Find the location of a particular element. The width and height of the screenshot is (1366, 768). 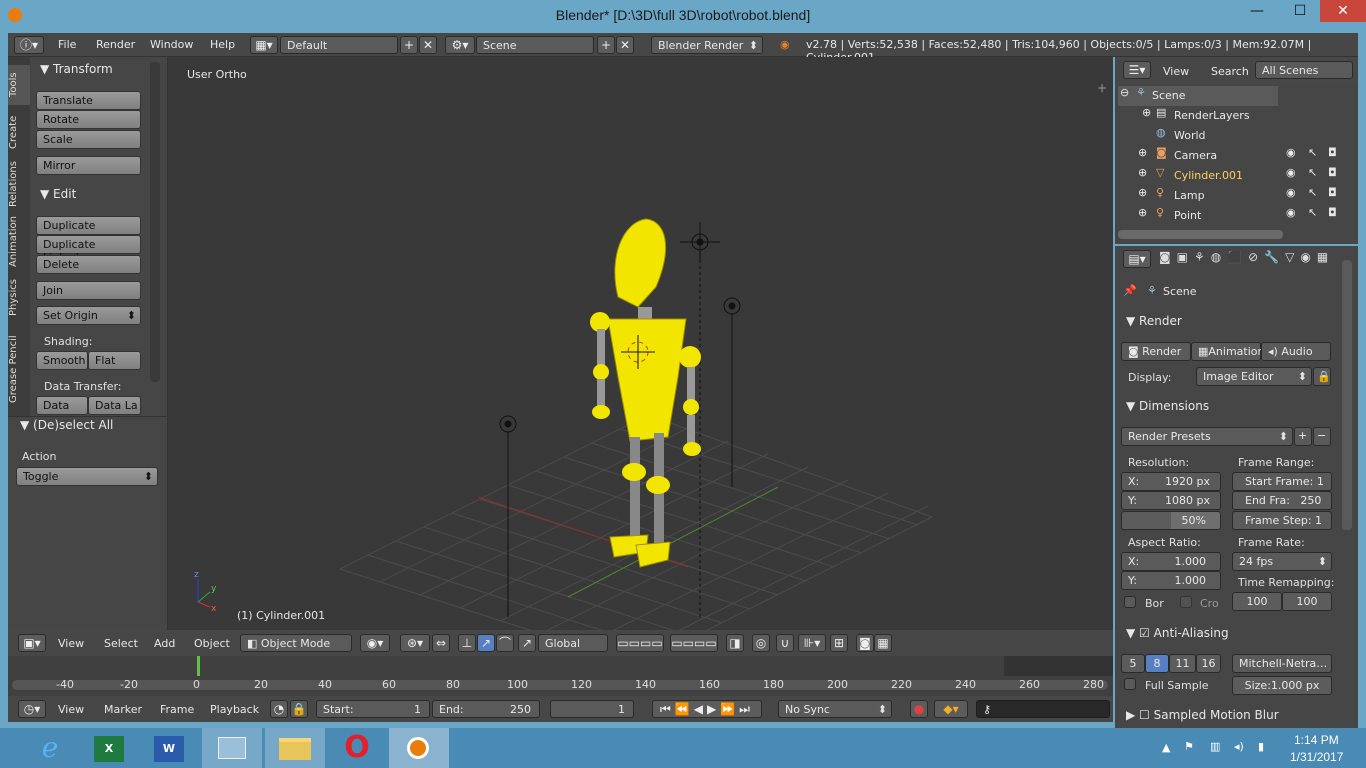

current-frame-indicator is located at coordinates (198, 666).